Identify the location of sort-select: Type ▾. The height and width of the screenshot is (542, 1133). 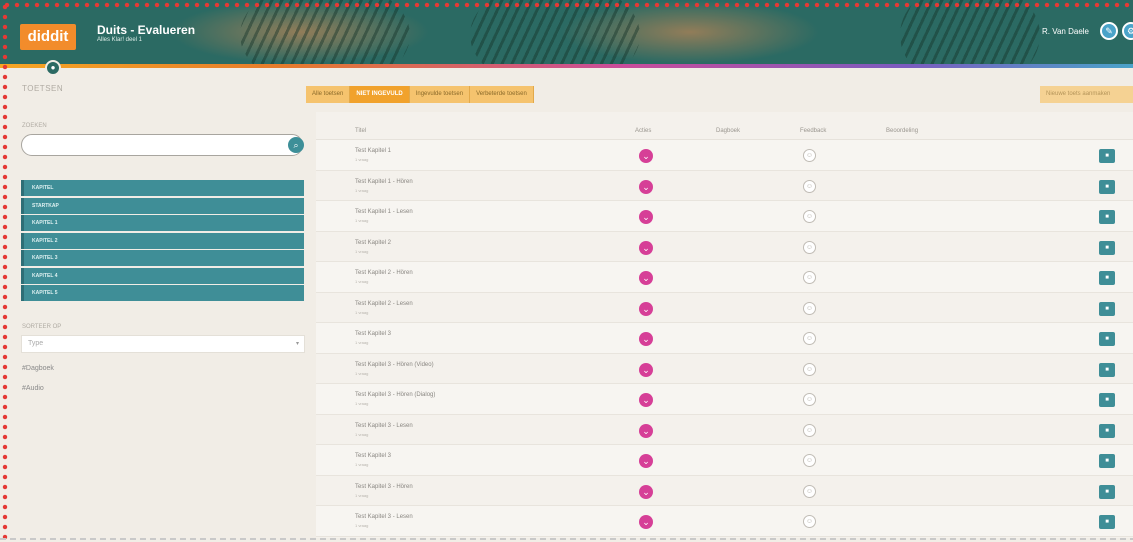
(163, 344).